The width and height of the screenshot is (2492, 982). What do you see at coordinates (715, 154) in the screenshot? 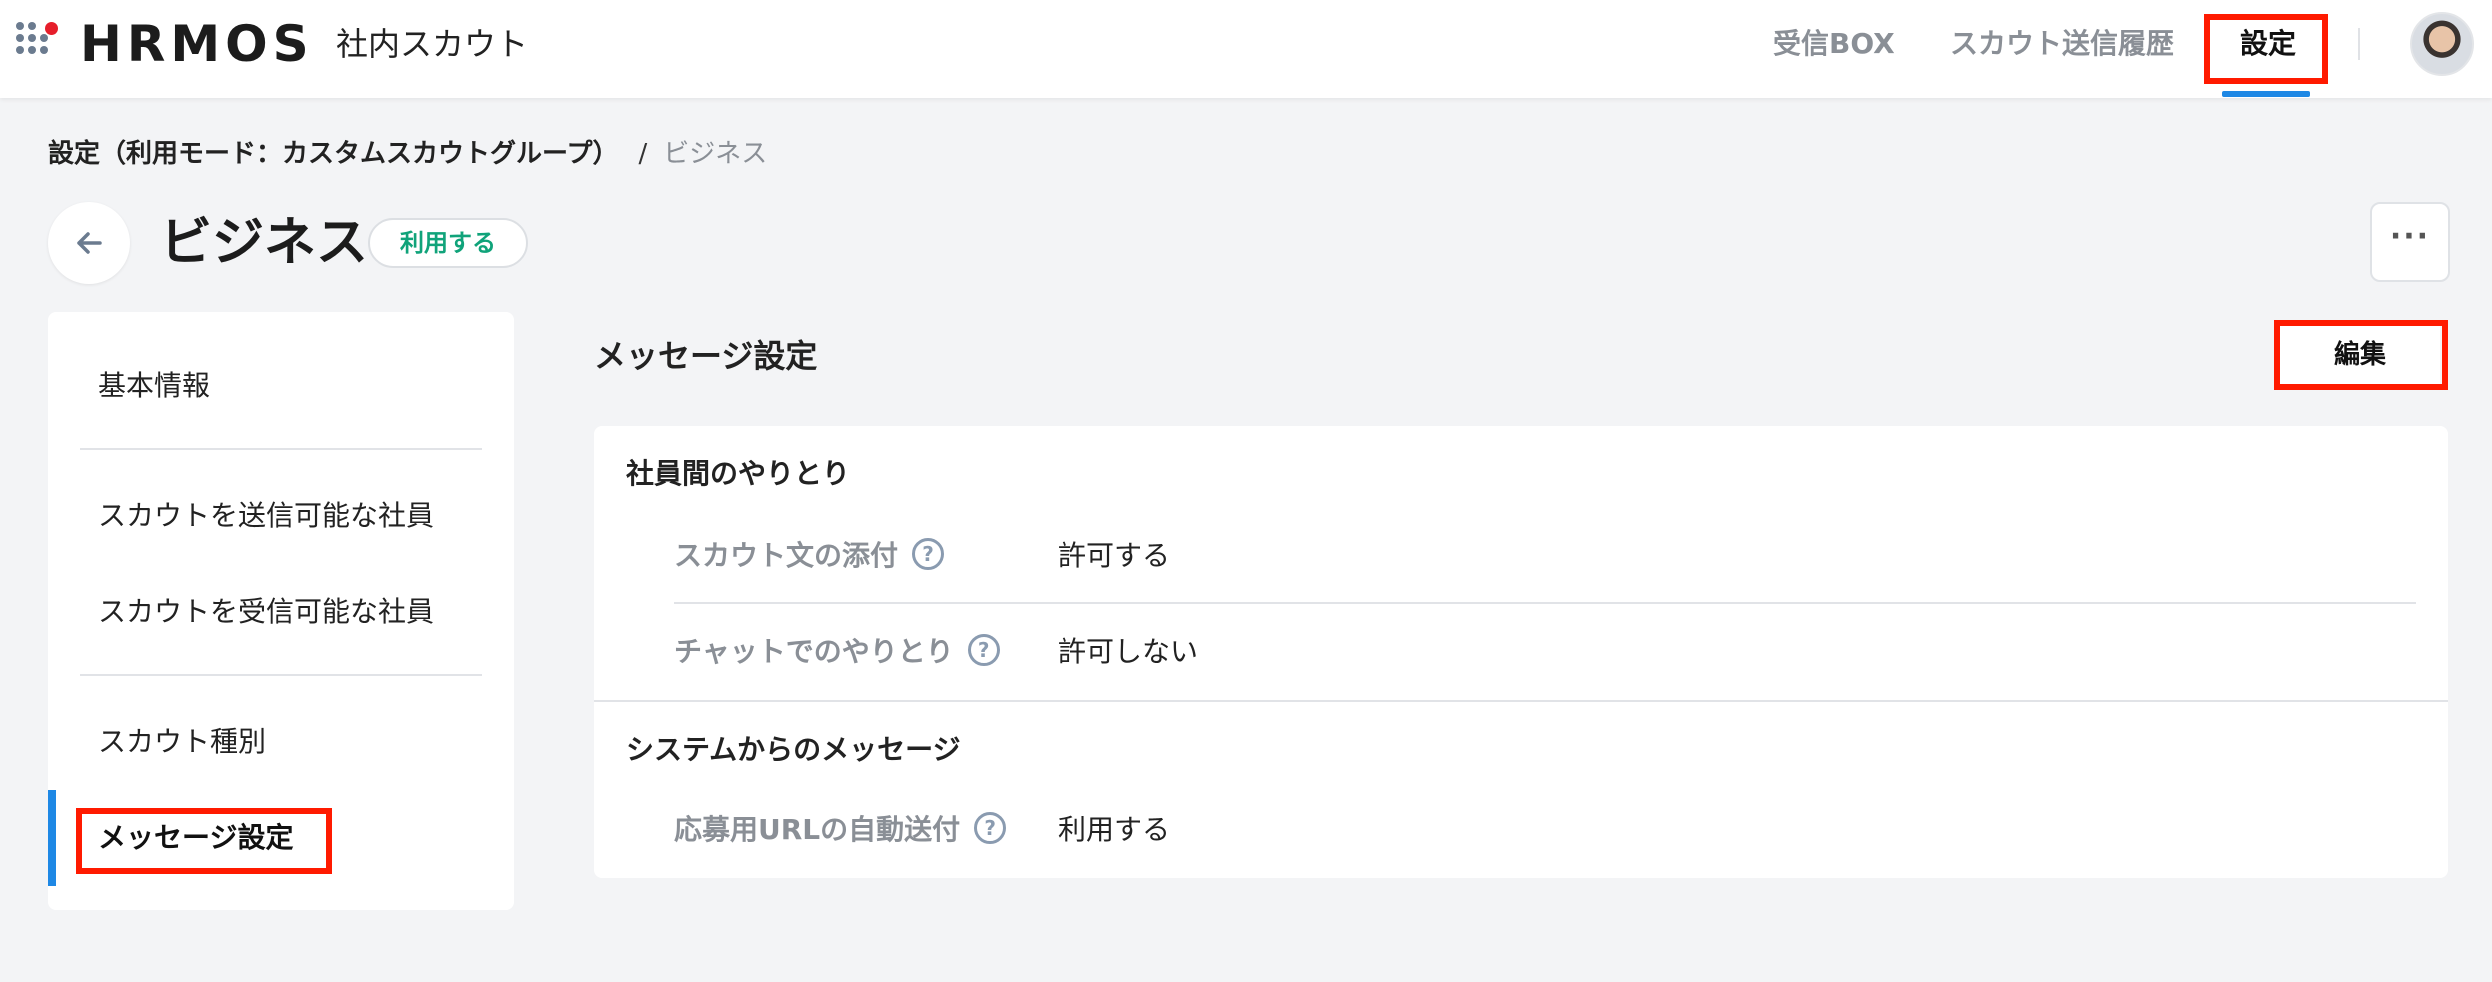
I see `breadcrumb-current: ビジネス` at bounding box center [715, 154].